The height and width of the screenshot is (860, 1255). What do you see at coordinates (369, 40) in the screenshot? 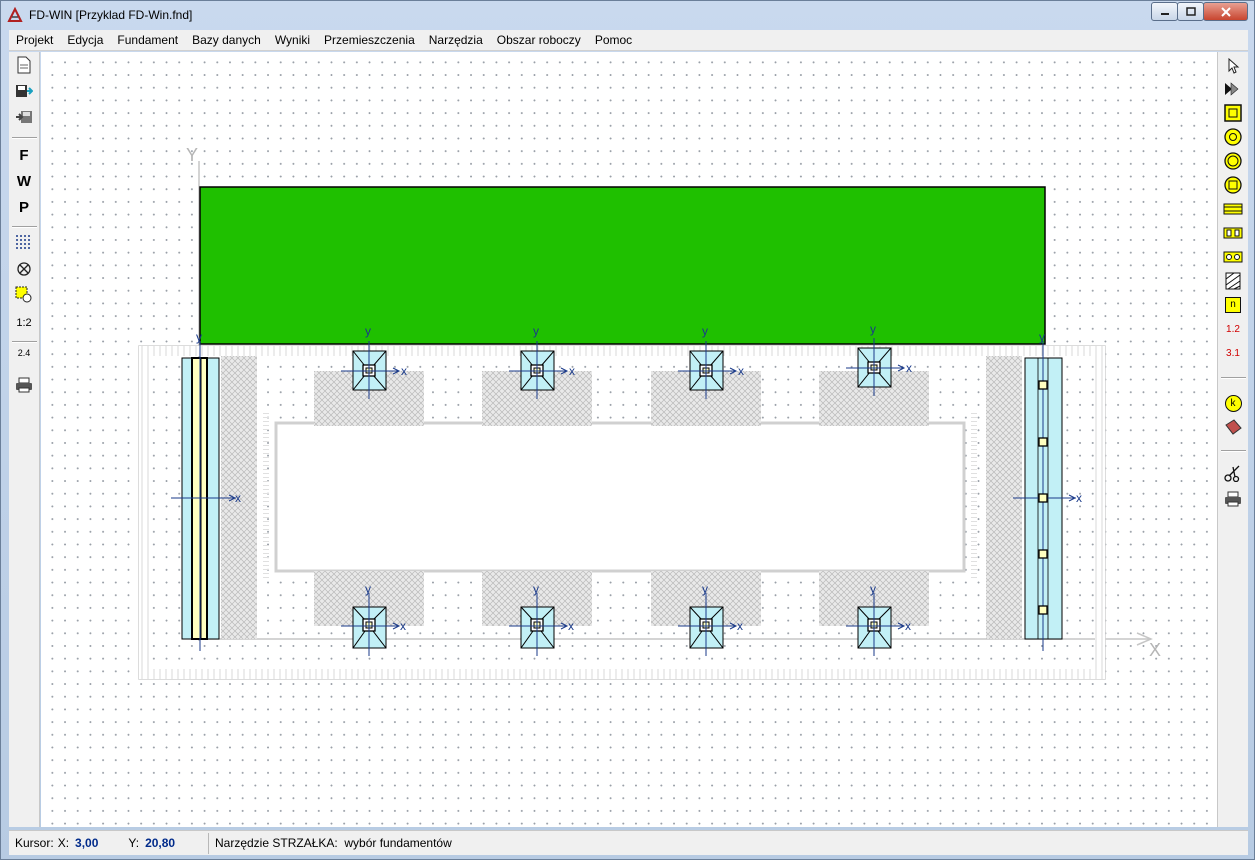
I see `menu-przemieszczenia: Przemieszczenia` at bounding box center [369, 40].